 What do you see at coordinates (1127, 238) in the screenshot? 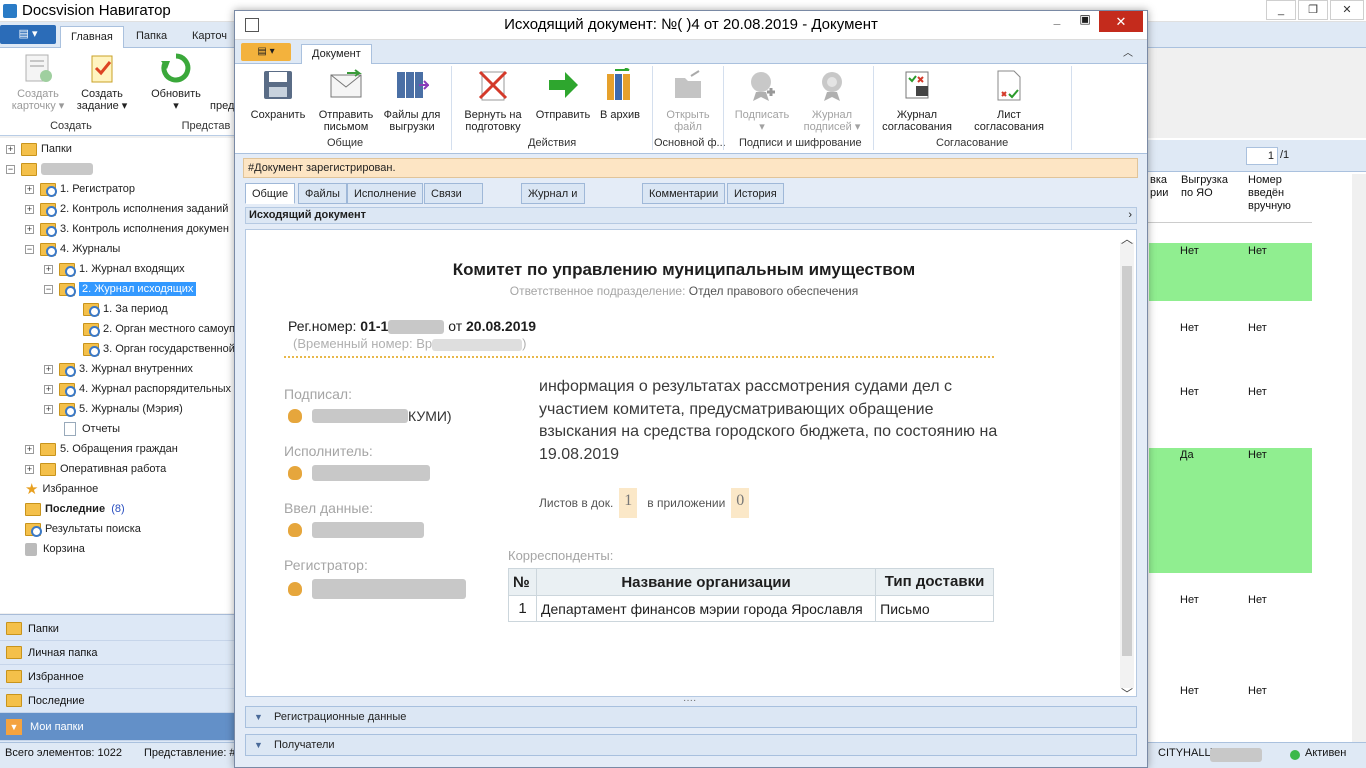
I see `scroll-up-icon: ︿` at bounding box center [1127, 238].